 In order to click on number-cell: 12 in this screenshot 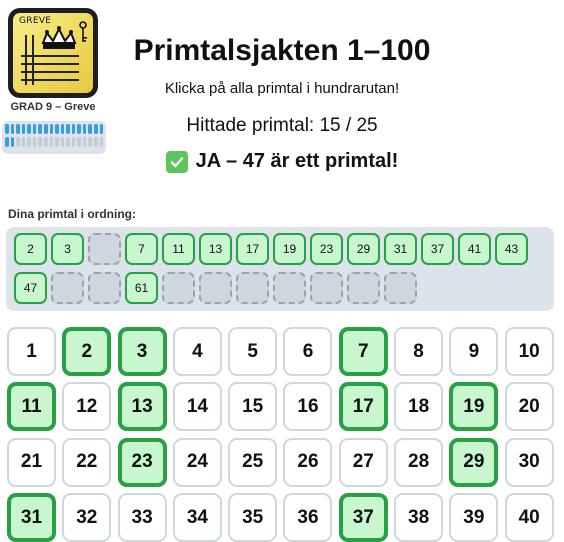, I will do `click(87, 407)`.